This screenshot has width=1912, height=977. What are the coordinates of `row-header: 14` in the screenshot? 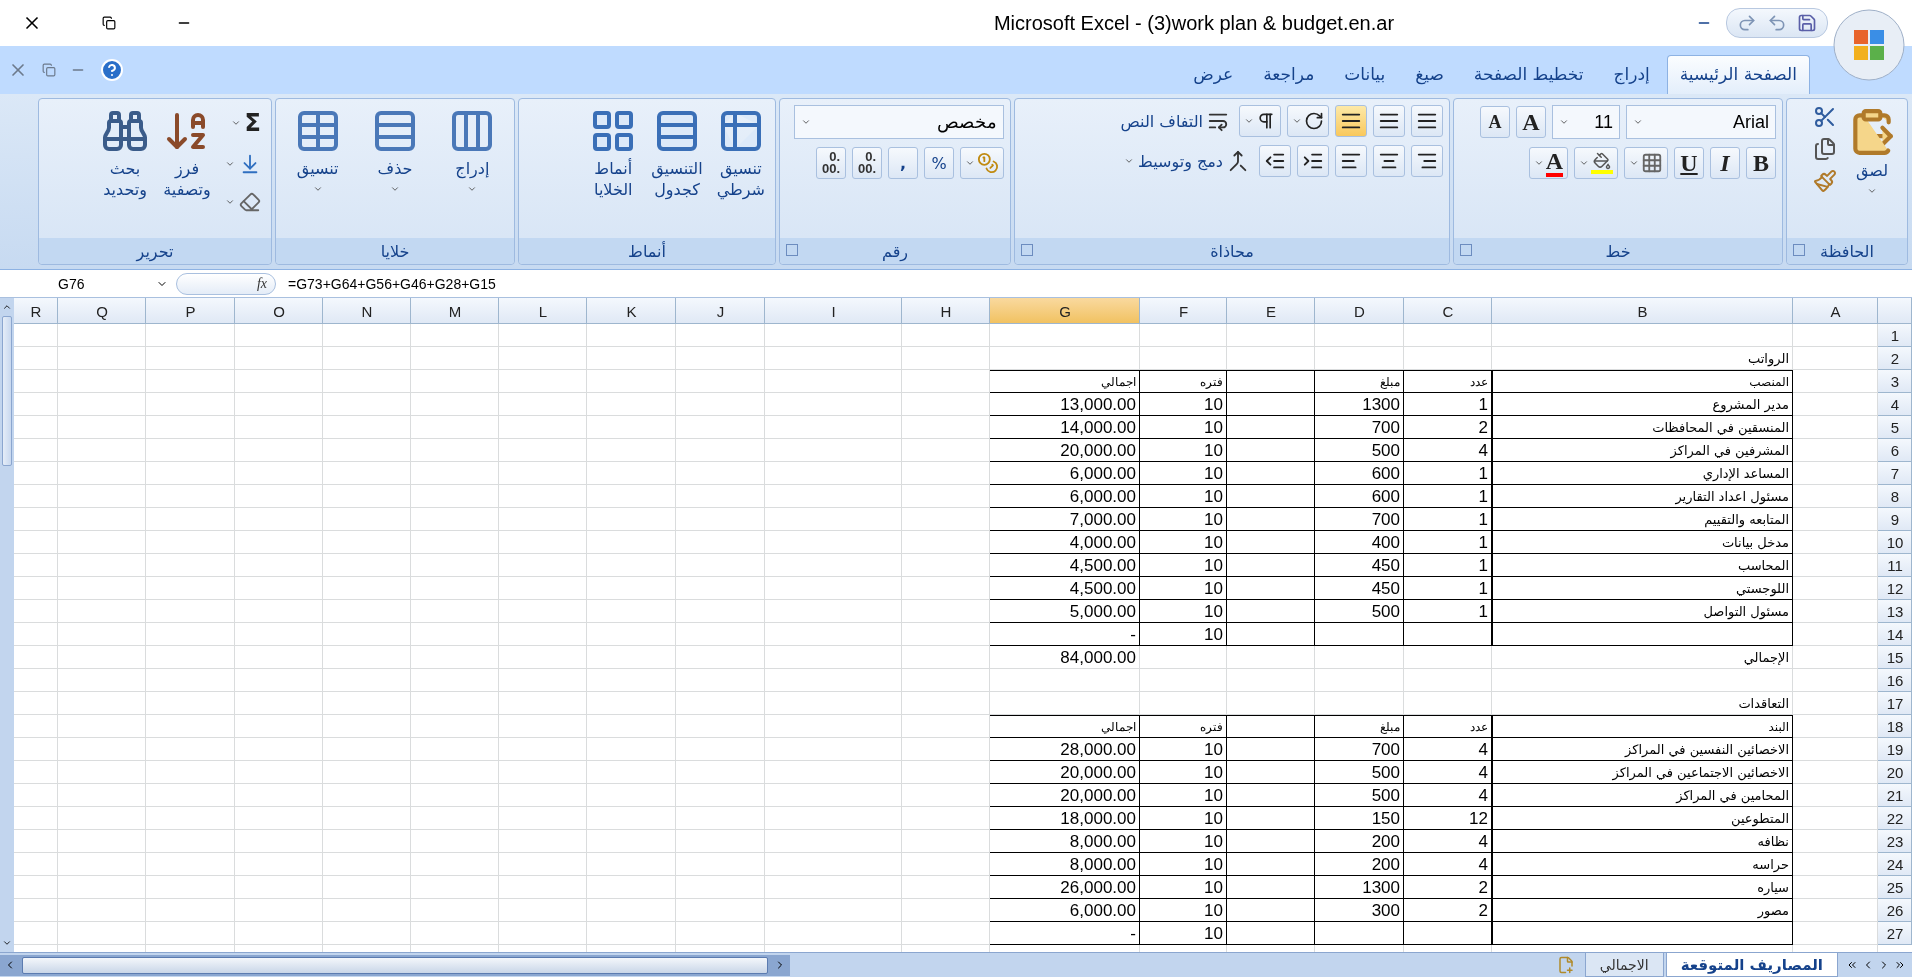 It's located at (1895, 634).